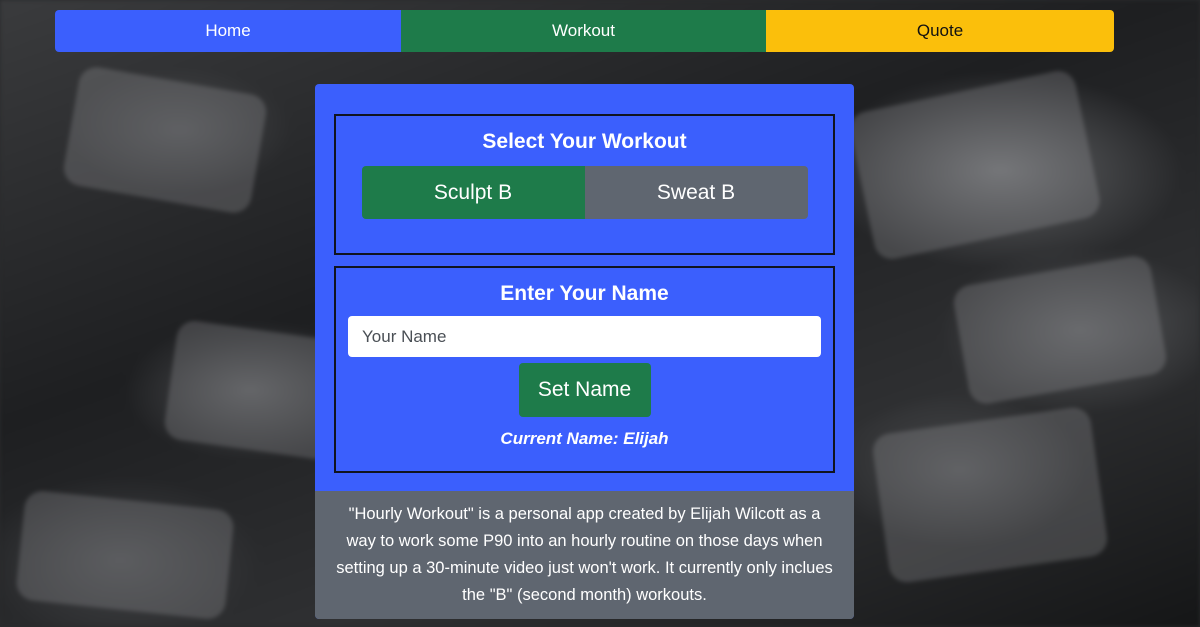 This screenshot has height=627, width=1200. I want to click on workout-toggle: Sculpt B Sweat B, so click(584, 192).